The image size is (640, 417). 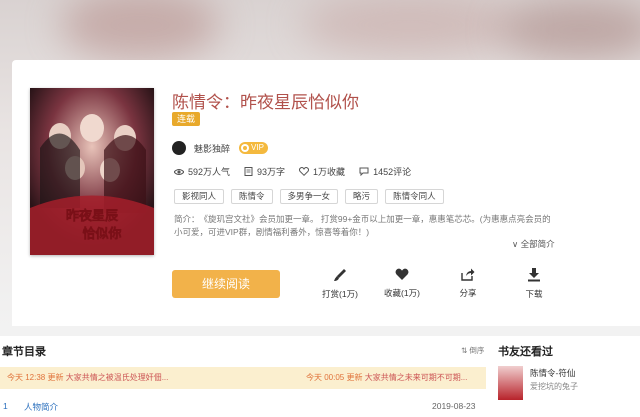 What do you see at coordinates (414, 196) in the screenshot?
I see `tag-item: 陈情令同人` at bounding box center [414, 196].